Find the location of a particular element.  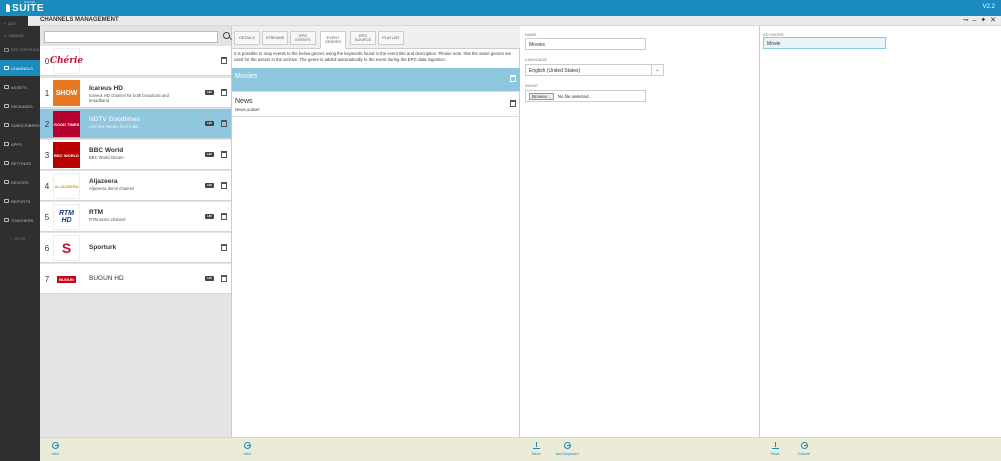

subscribers-icon is located at coordinates (6, 125).